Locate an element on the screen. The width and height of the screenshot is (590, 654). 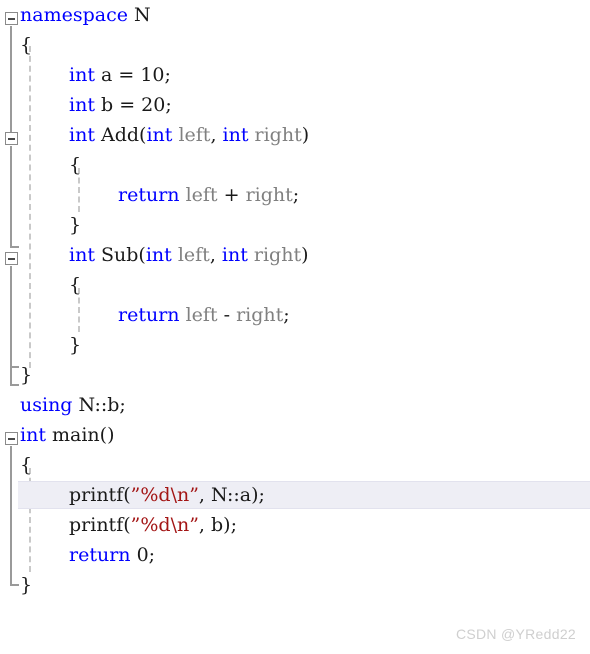
code-line-text: printf(”%d\n”, b); is located at coordinates (153, 525).